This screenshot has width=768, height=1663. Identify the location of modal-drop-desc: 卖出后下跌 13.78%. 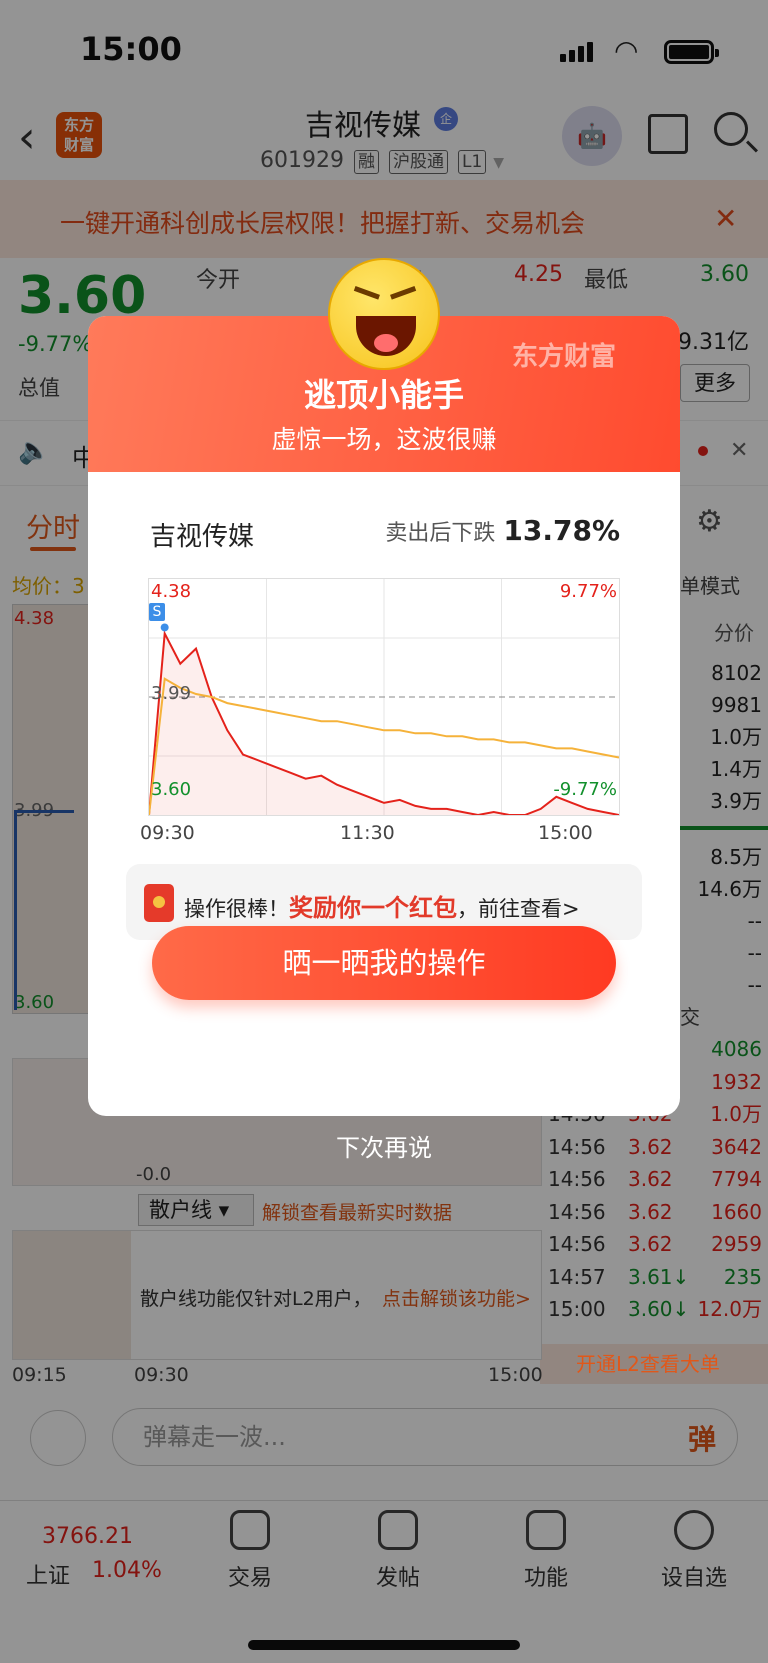
(502, 530).